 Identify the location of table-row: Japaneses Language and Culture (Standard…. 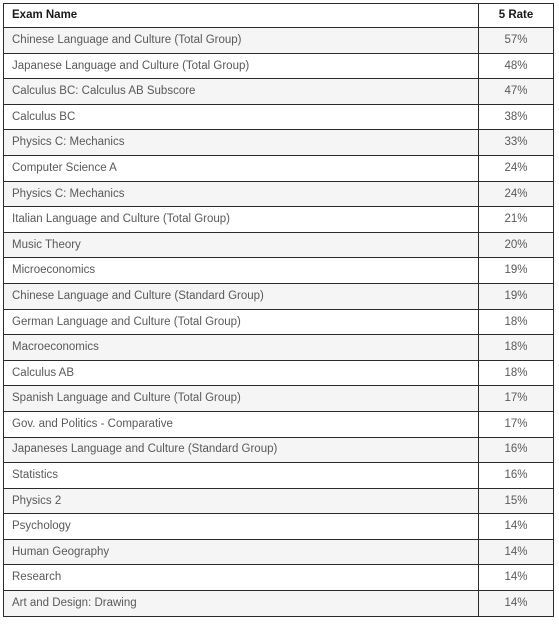
(278, 450).